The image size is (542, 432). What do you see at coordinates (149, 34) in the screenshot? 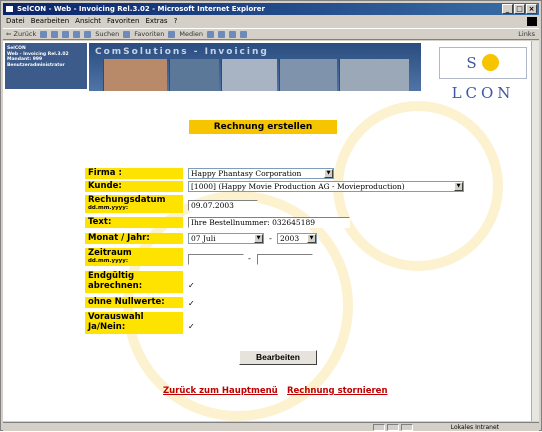
I see `favorites-button: Favoriten` at bounding box center [149, 34].